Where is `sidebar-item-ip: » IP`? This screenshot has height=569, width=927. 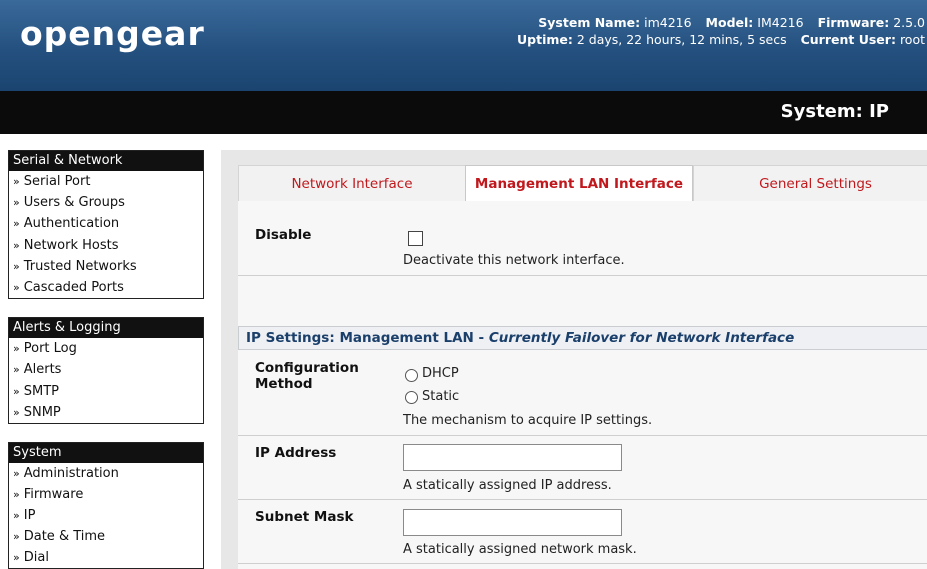 sidebar-item-ip: » IP is located at coordinates (106, 515).